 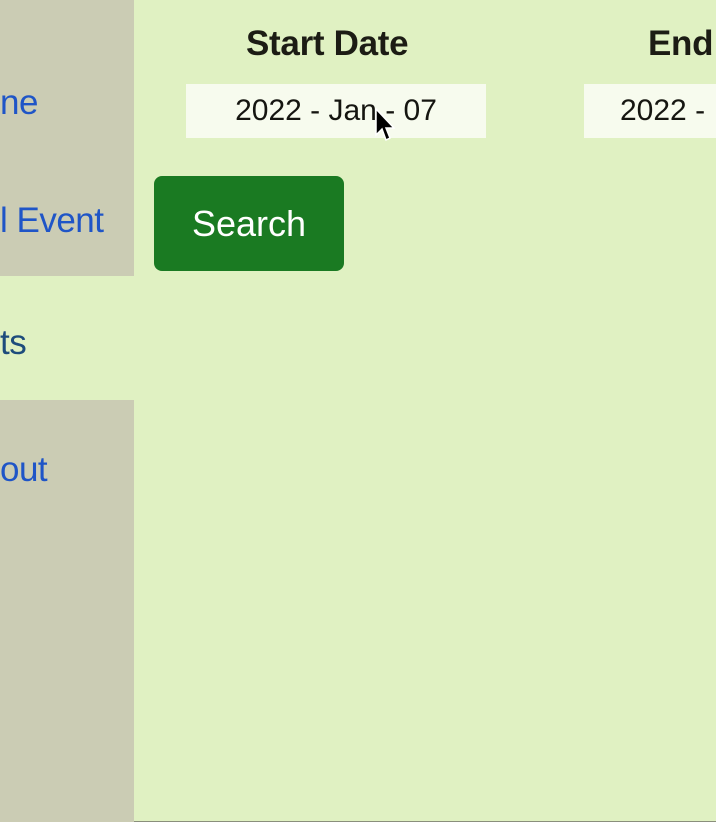 What do you see at coordinates (67, 470) in the screenshot?
I see `sidebar-item-logout: out` at bounding box center [67, 470].